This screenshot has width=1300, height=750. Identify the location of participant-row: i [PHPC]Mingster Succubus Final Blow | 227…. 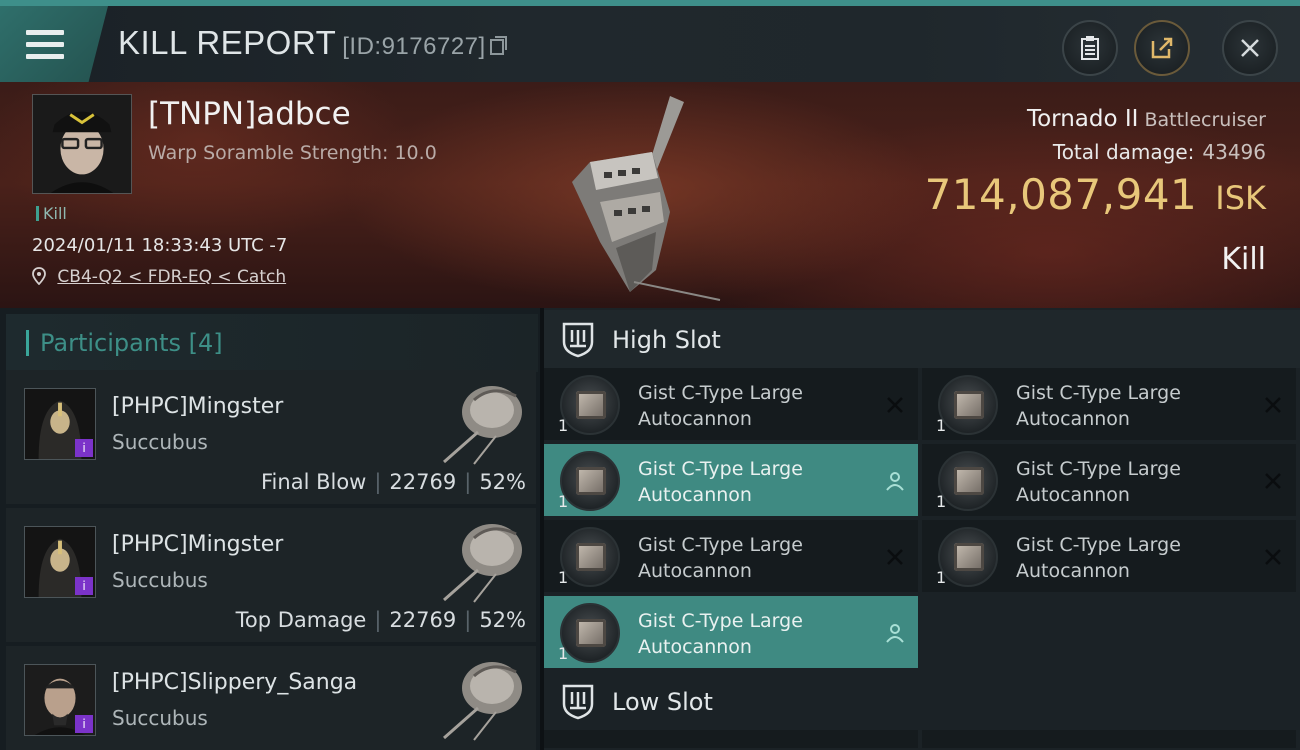
(271, 437).